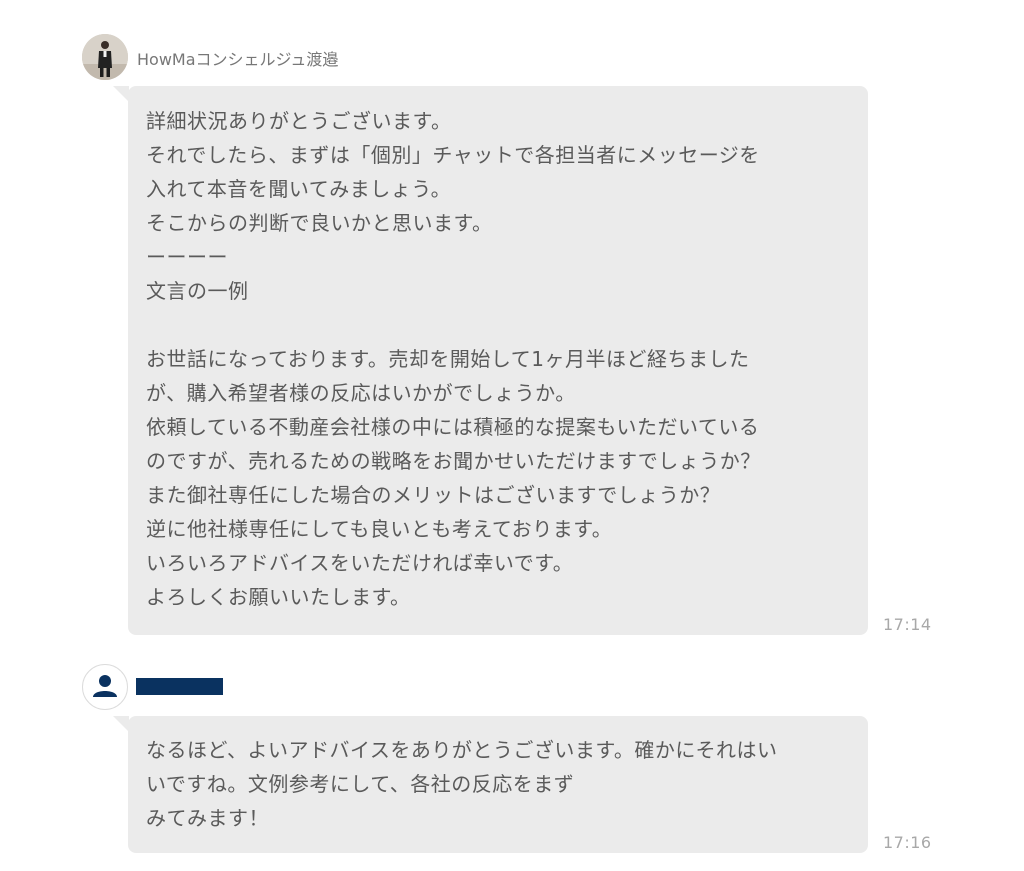  I want to click on sender-name: HowMaコンシェルジュ渡邉, so click(238, 59).